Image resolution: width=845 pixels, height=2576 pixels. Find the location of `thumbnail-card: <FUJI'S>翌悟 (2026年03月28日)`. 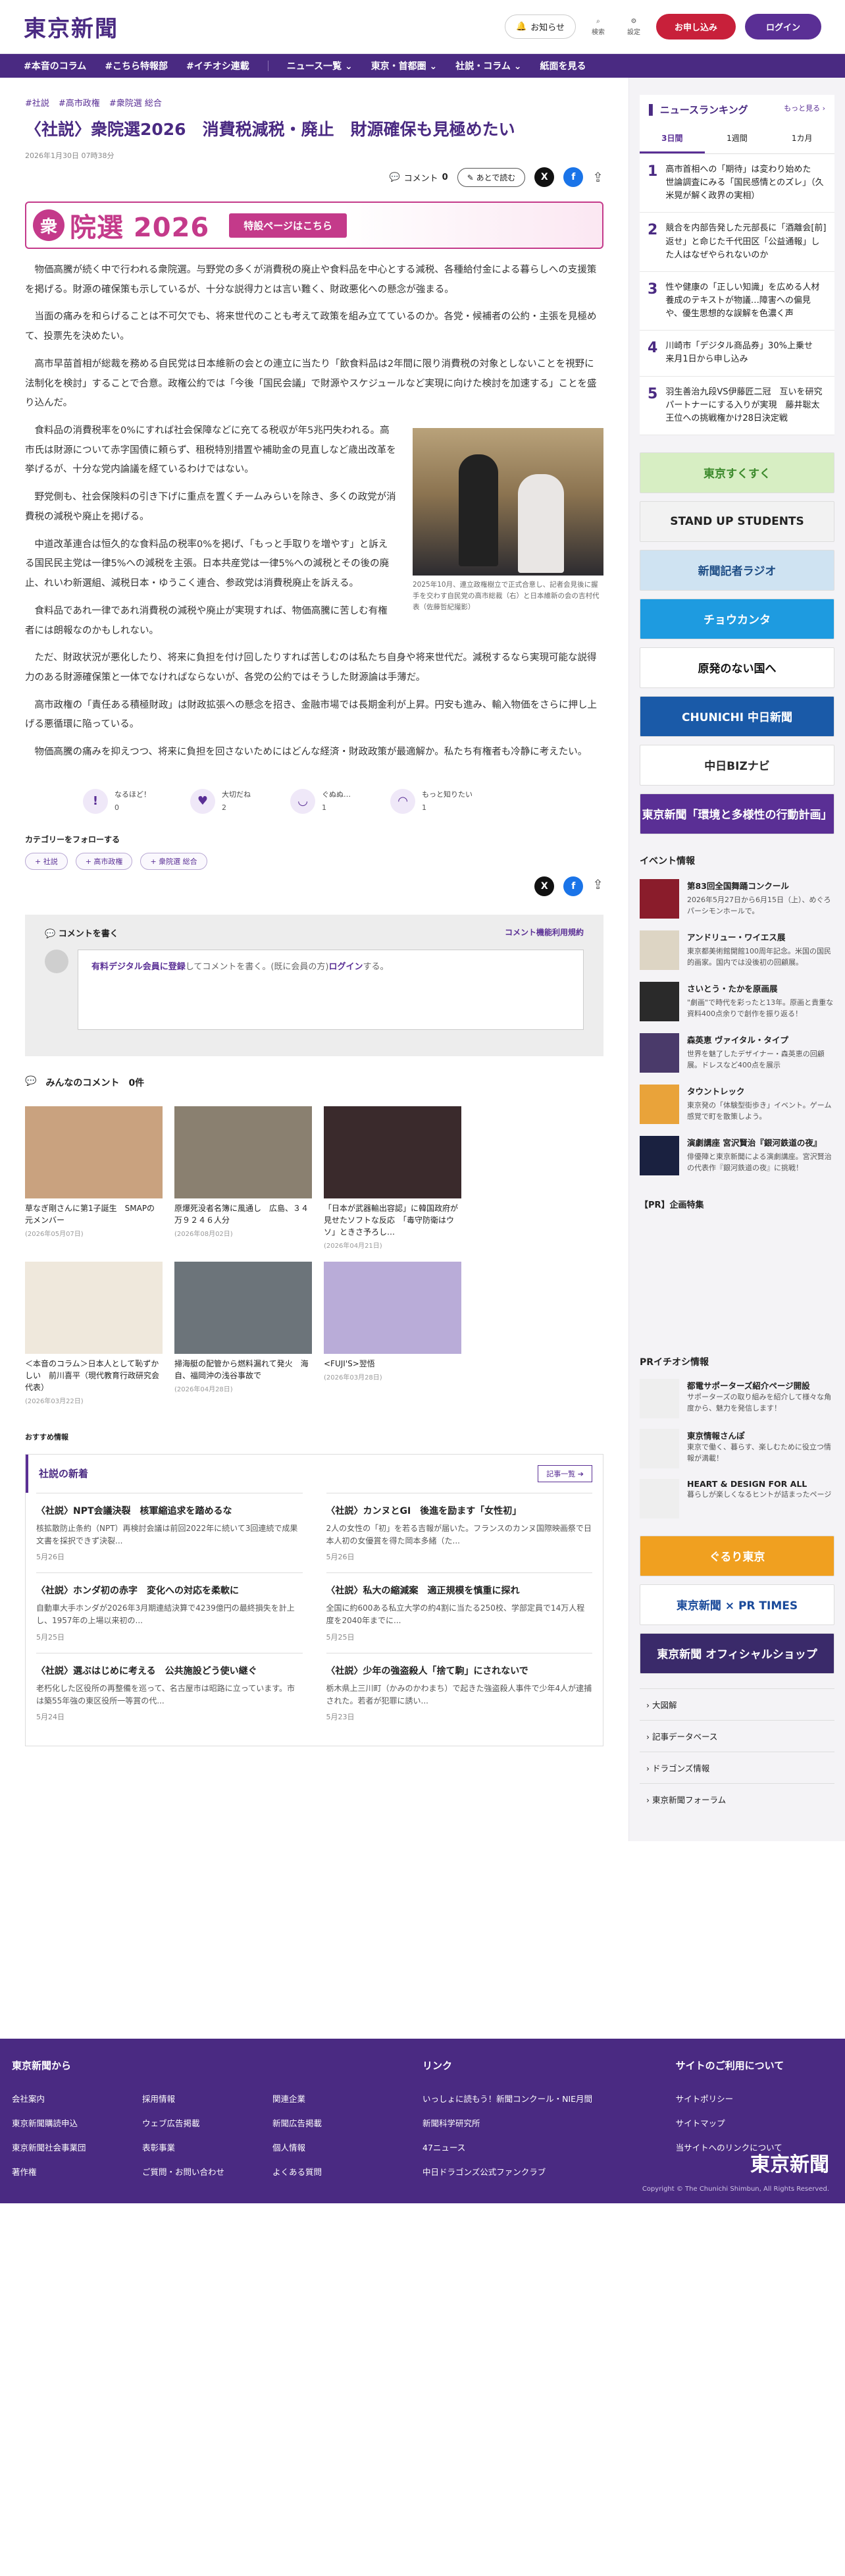

thumbnail-card: <FUJI'S>翌悟 (2026年03月28日) is located at coordinates (392, 1333).